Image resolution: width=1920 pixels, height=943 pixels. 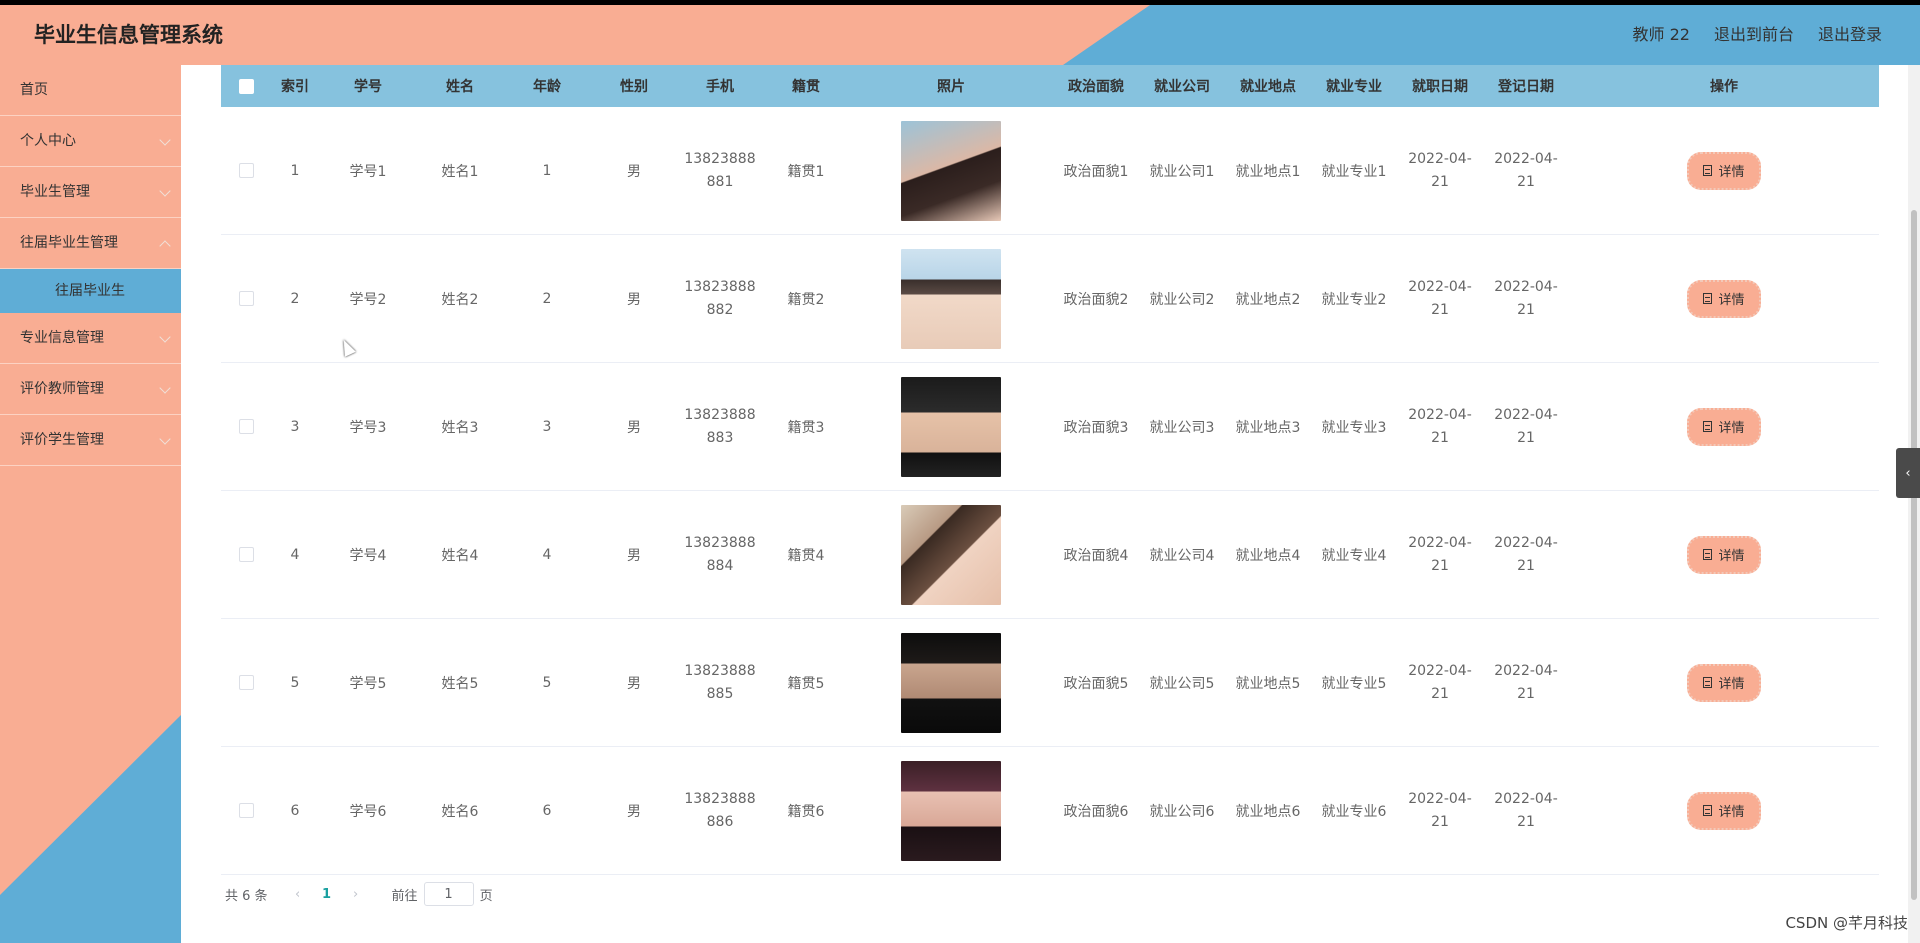 I want to click on cell-student-id: 学号5, so click(x=368, y=682).